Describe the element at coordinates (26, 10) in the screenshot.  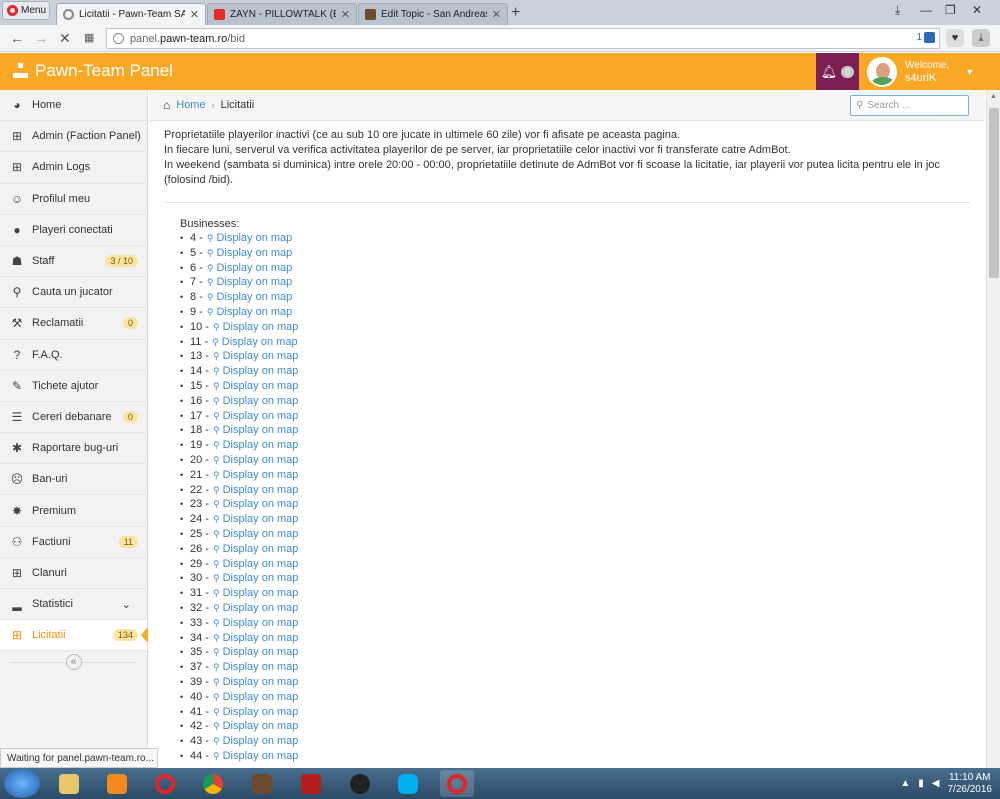
I see `opera-menu-button: Menu` at that location.